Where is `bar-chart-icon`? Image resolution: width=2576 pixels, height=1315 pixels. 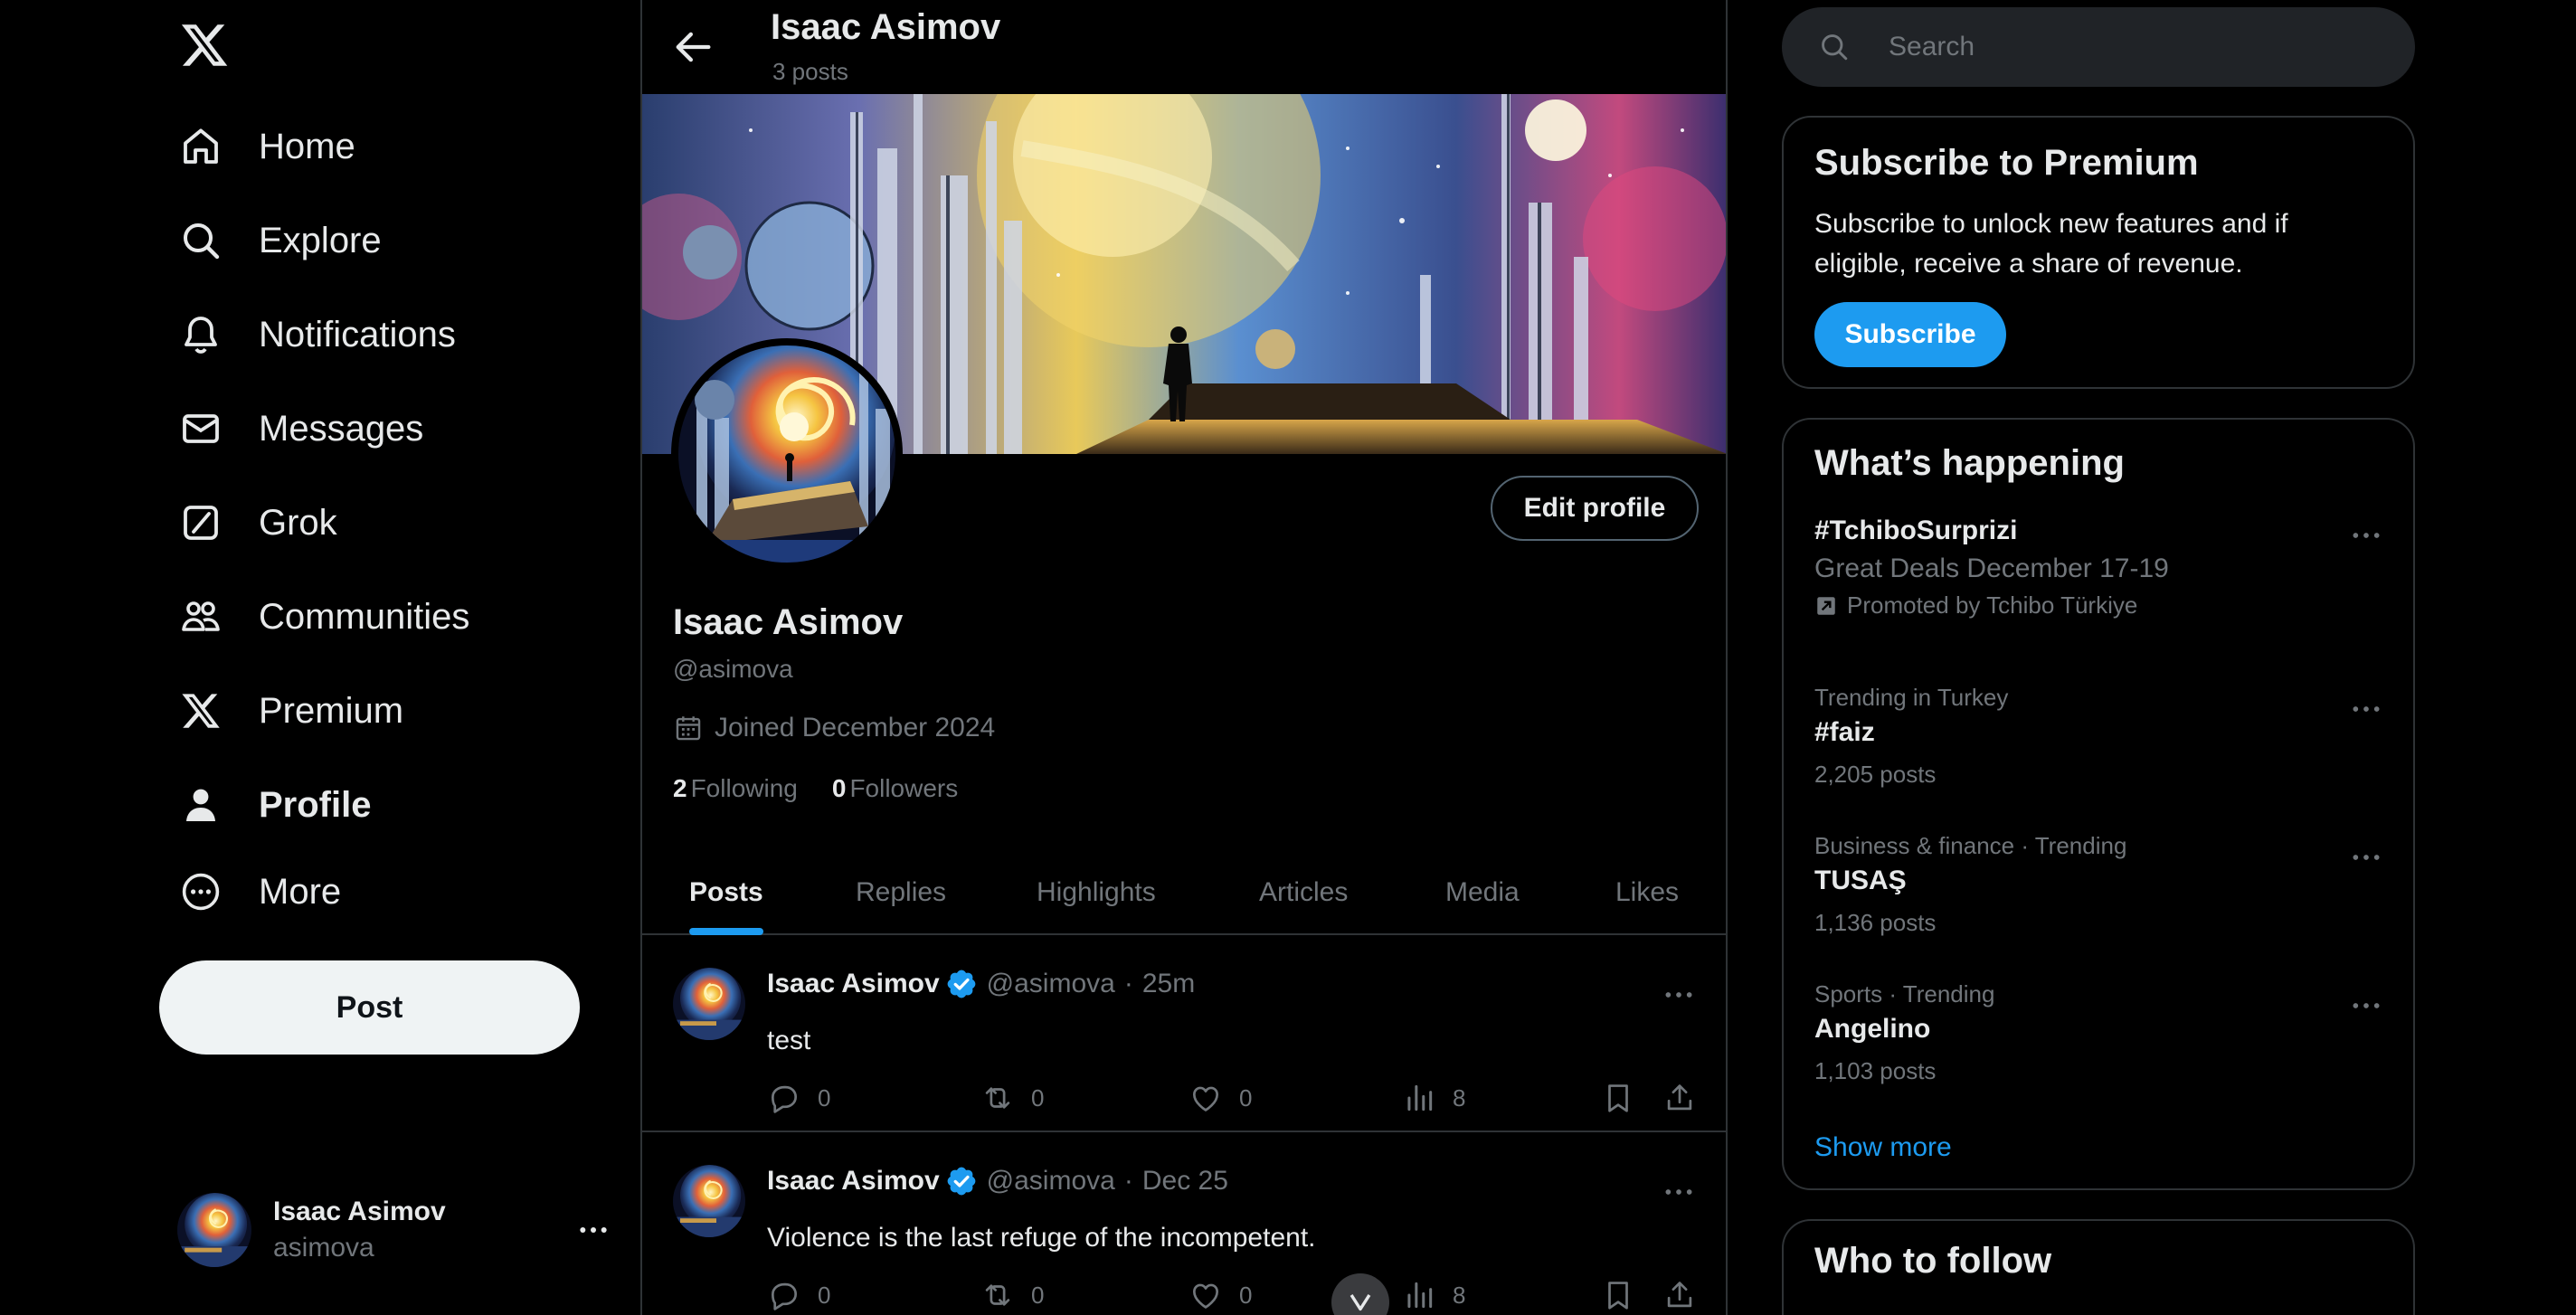 bar-chart-icon is located at coordinates (1419, 1098).